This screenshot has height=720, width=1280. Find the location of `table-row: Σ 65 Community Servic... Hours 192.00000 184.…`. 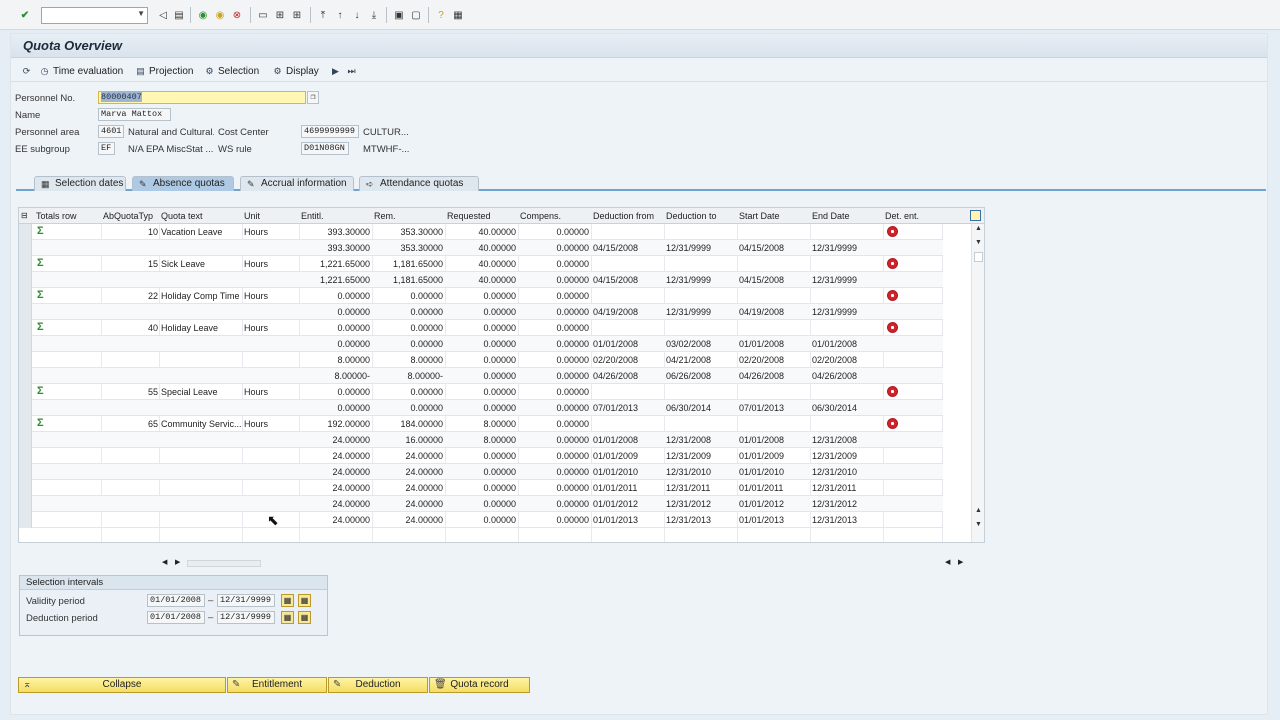

table-row: Σ 65 Community Servic... Hours 192.00000 184.… is located at coordinates (481, 424).